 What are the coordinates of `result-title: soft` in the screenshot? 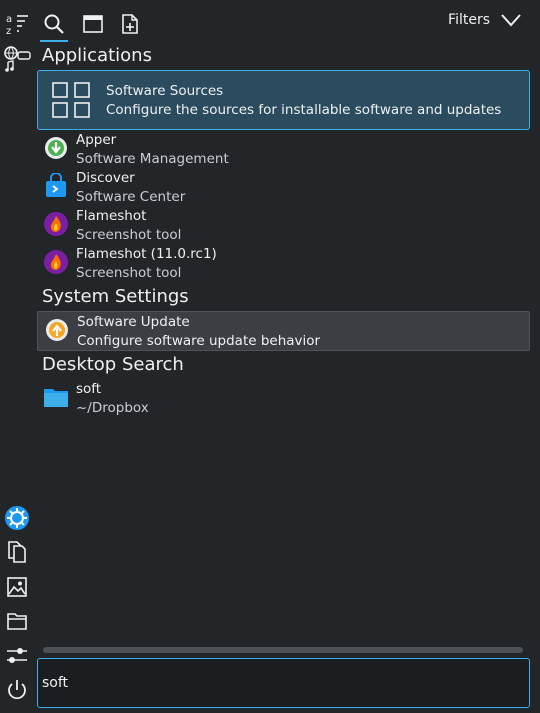 It's located at (89, 389).